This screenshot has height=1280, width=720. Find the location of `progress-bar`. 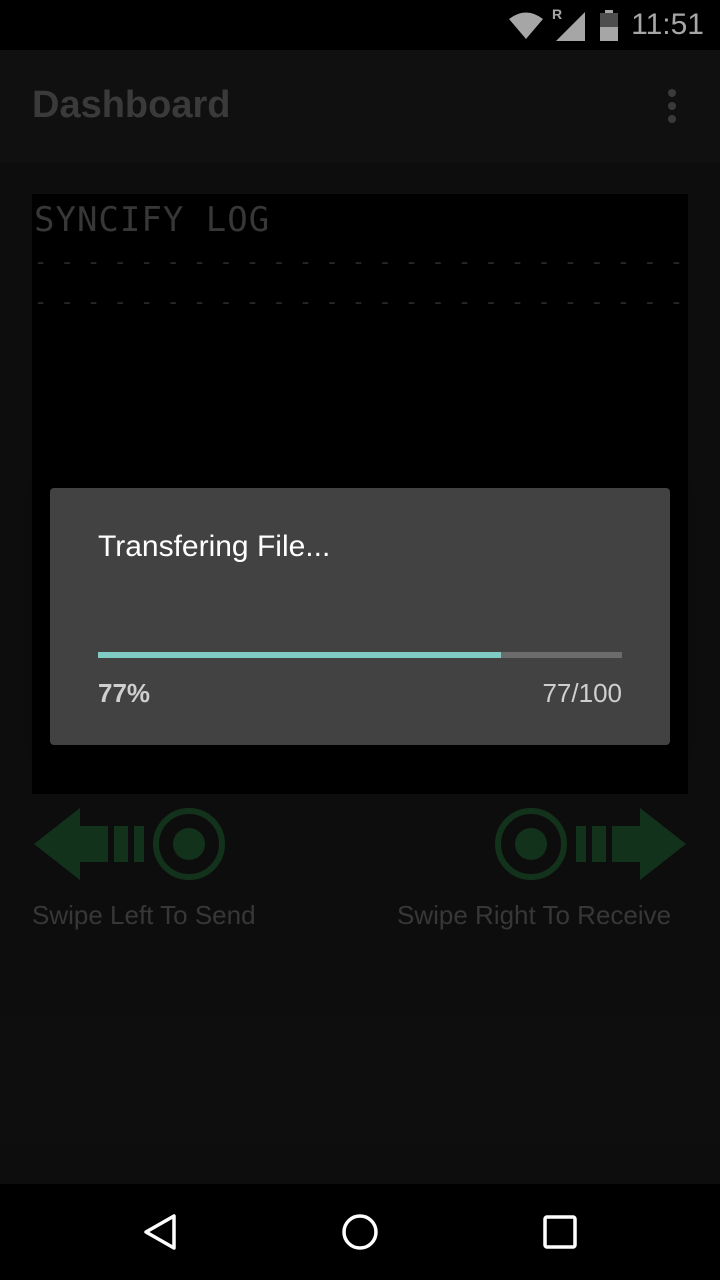

progress-bar is located at coordinates (360, 655).